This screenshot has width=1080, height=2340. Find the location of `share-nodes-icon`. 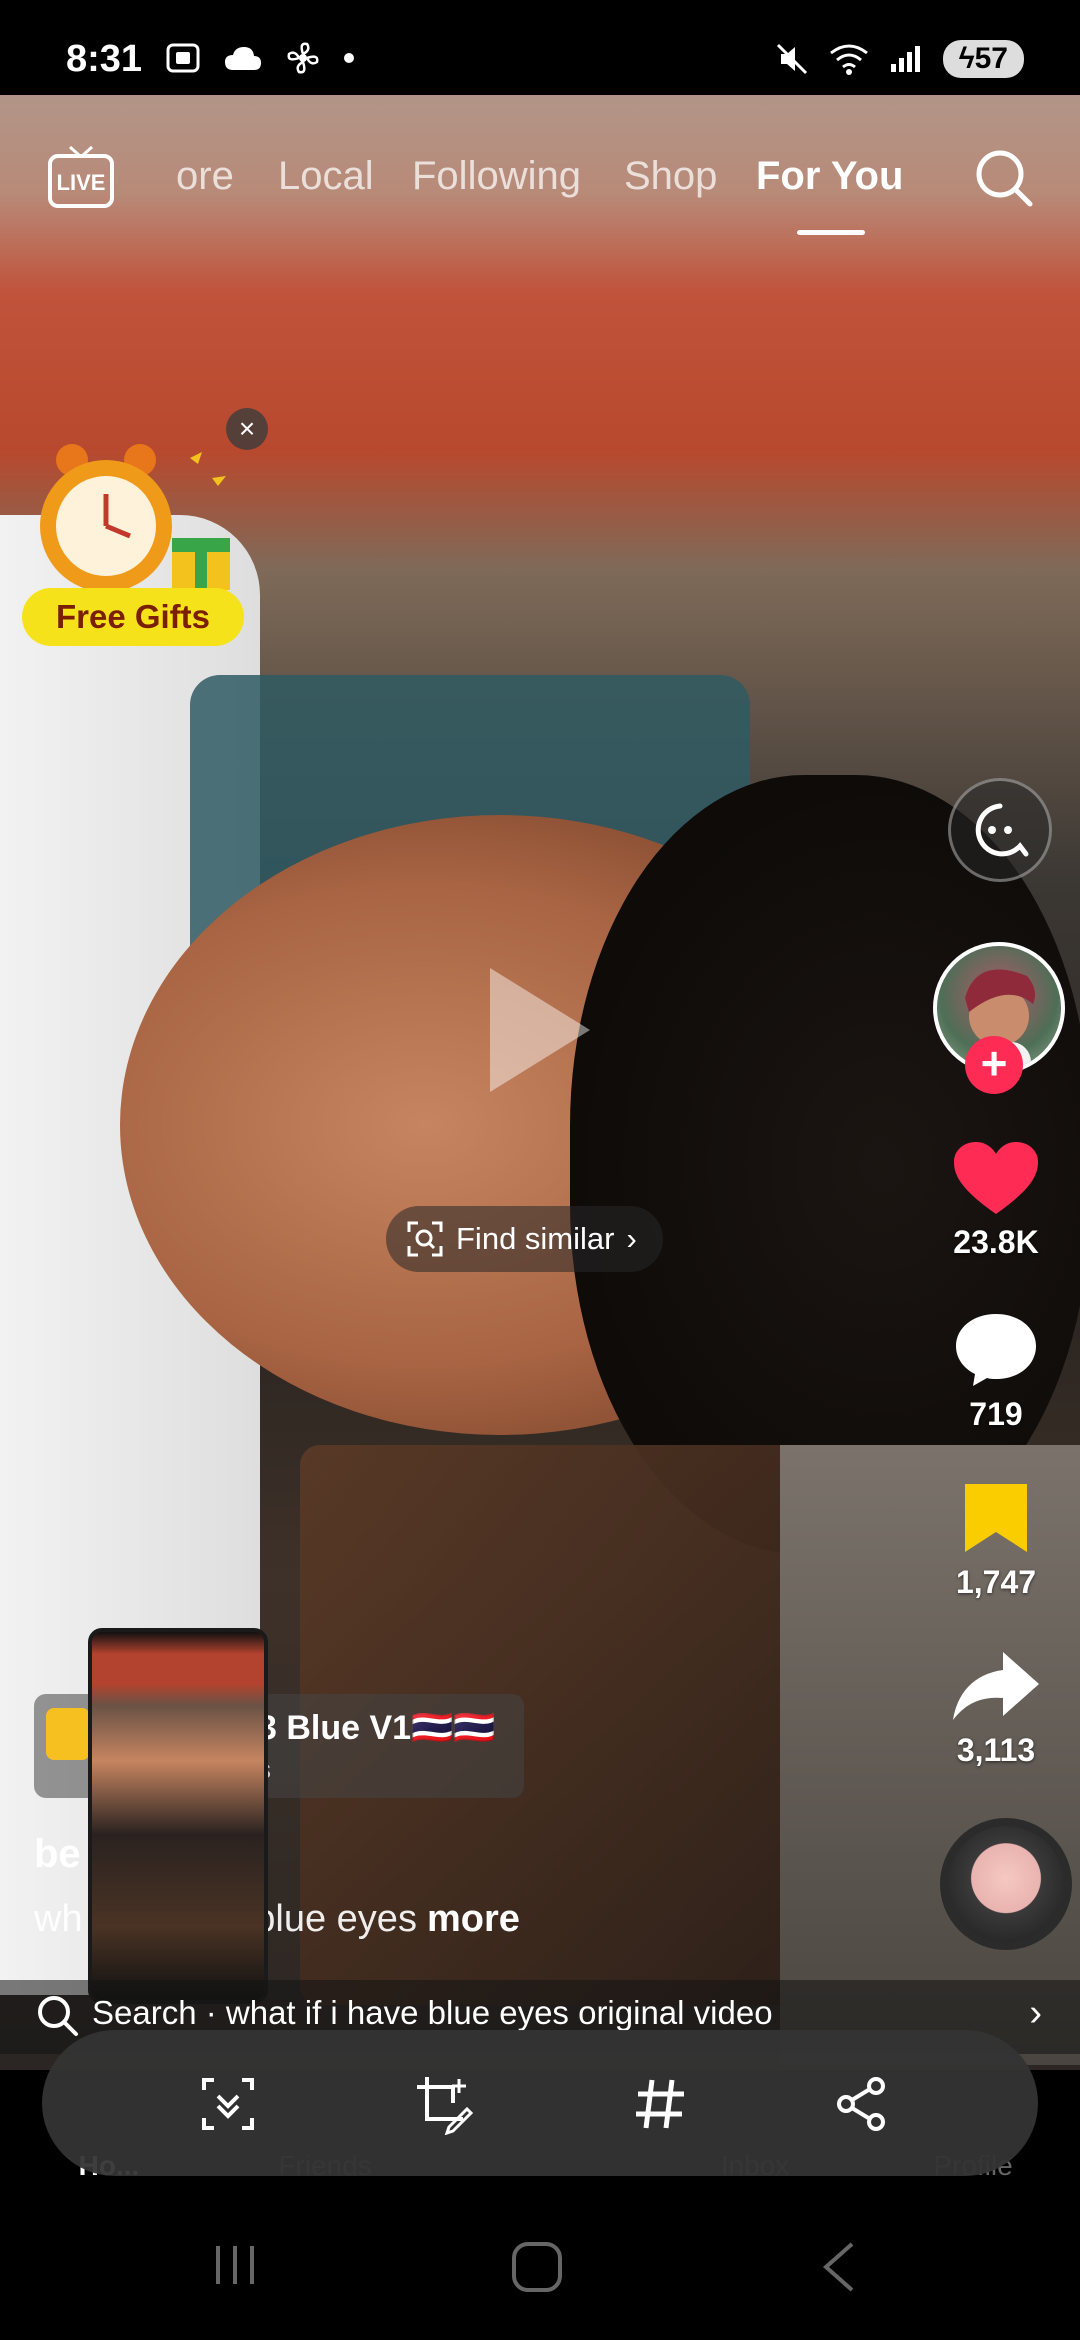

share-nodes-icon is located at coordinates (861, 2104).